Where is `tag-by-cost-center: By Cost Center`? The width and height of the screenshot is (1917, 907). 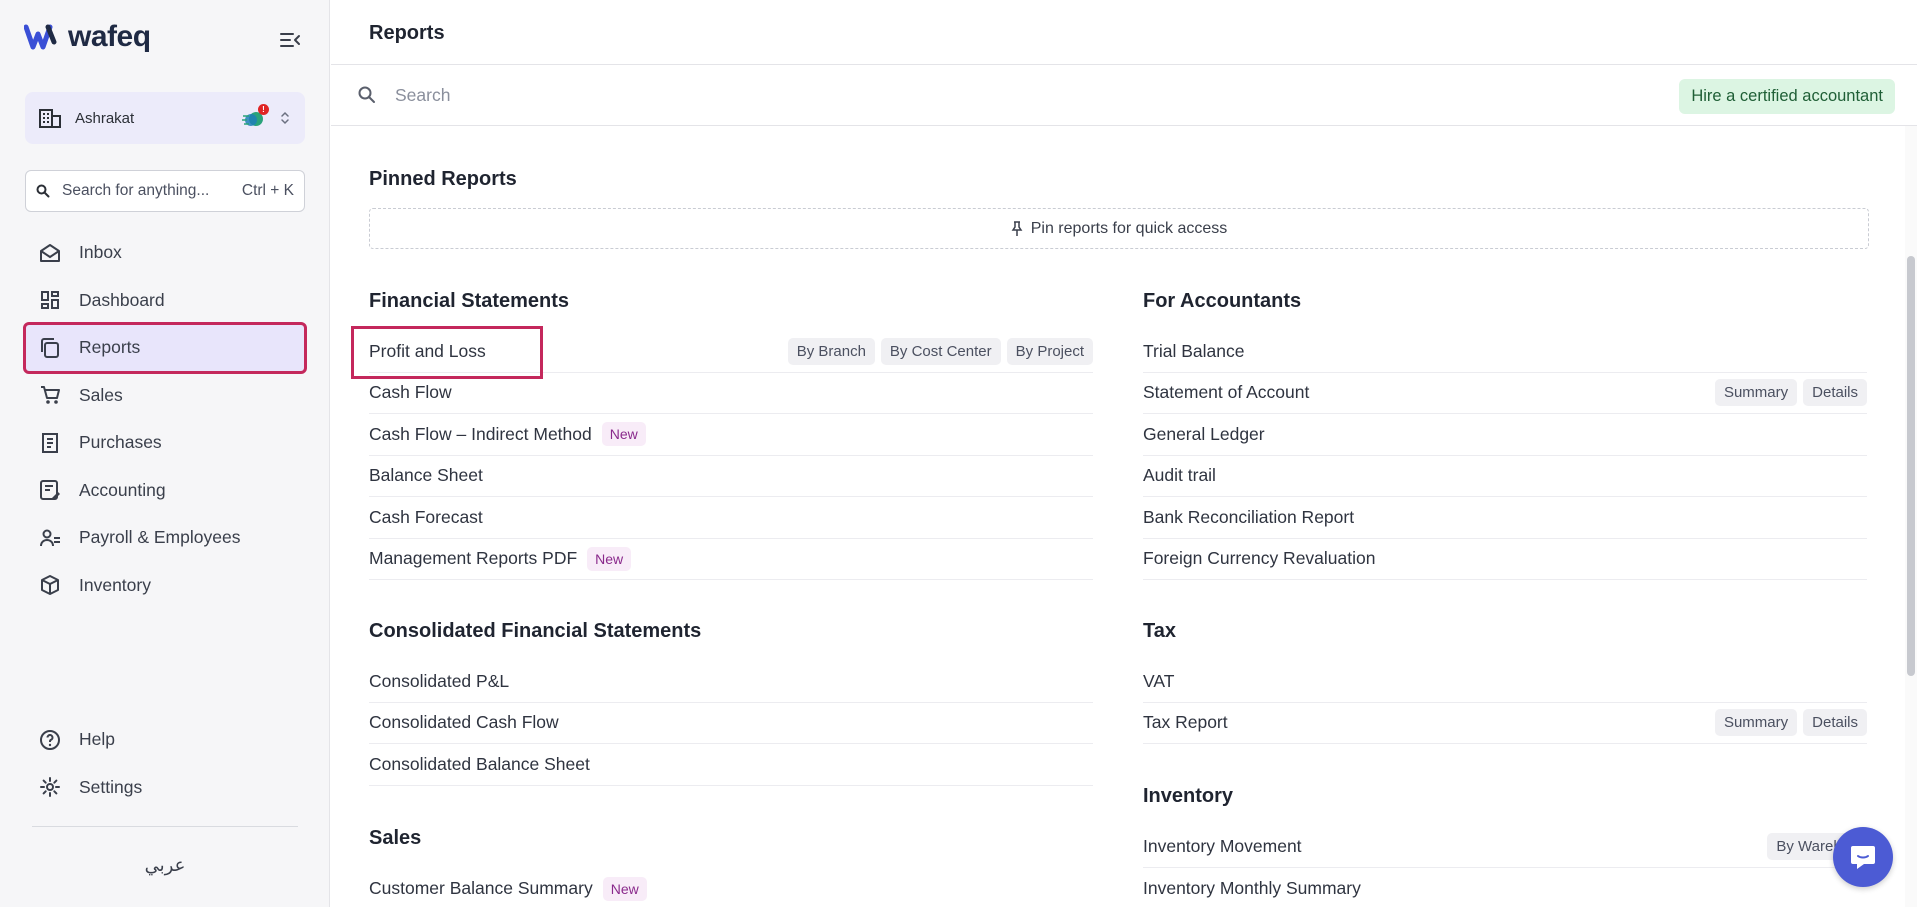 tag-by-cost-center: By Cost Center is located at coordinates (940, 351).